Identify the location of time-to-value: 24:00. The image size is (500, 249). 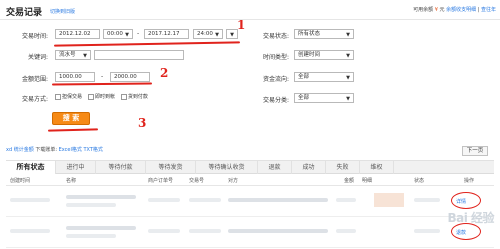
(205, 34).